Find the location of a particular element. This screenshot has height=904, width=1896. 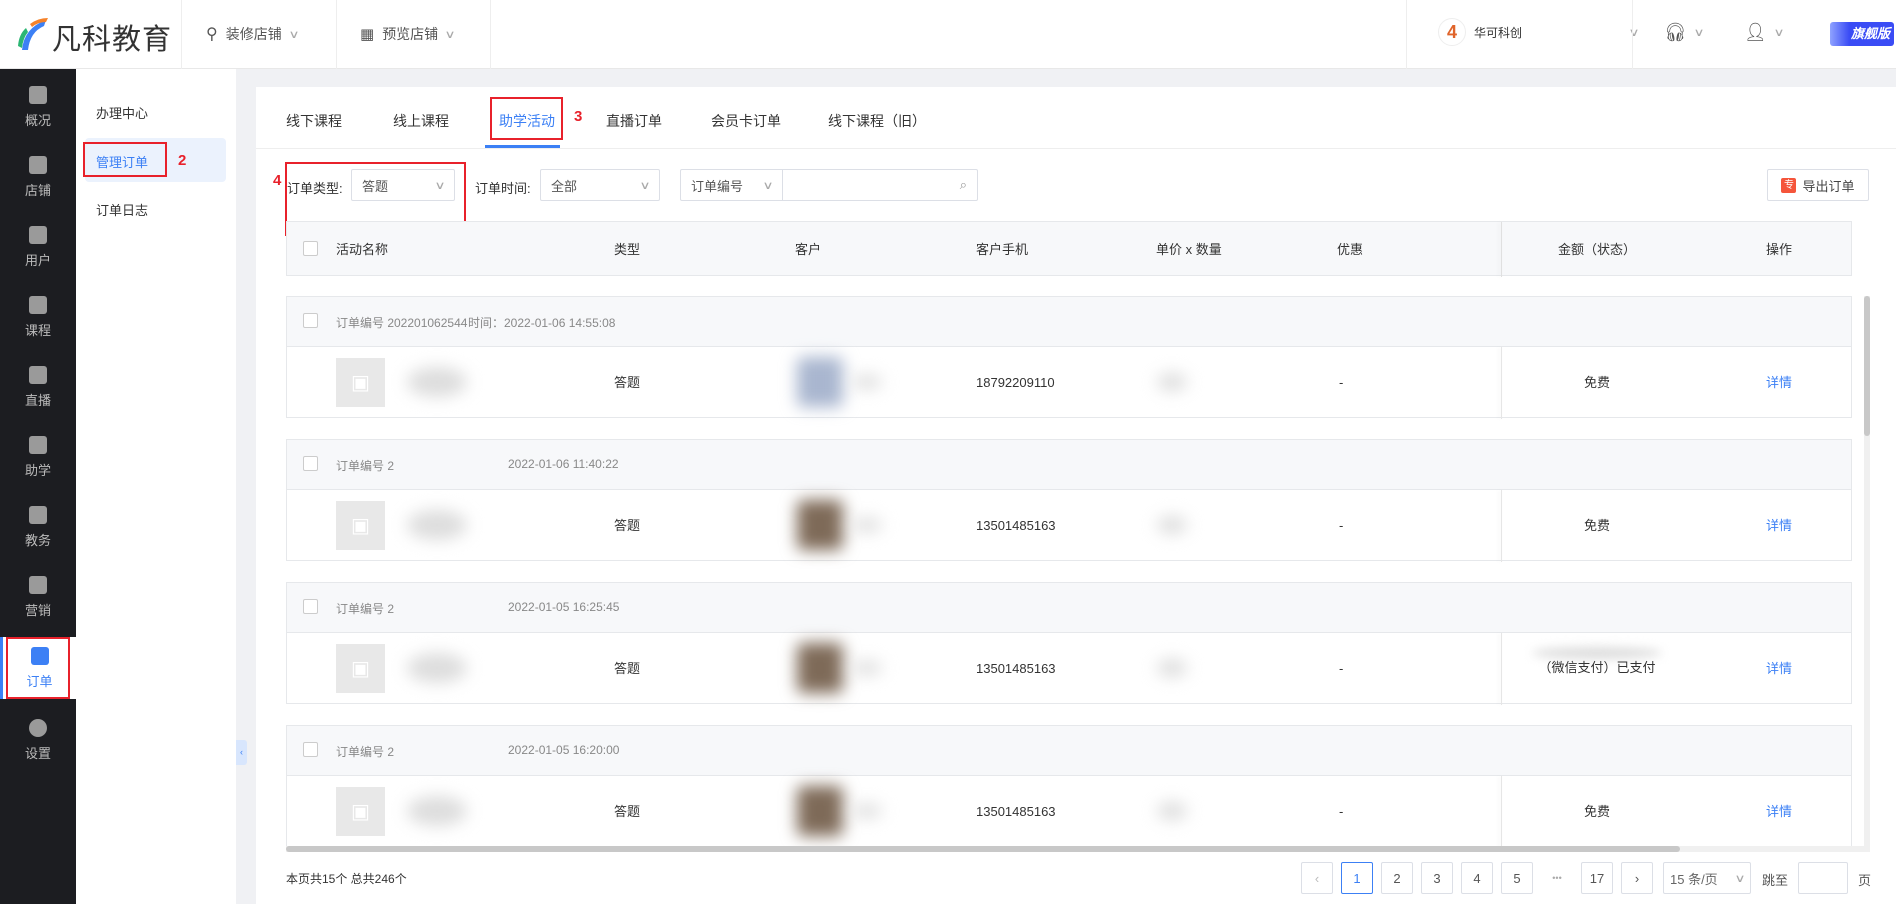

export-orders-button: 专 导出订单 is located at coordinates (1818, 185).